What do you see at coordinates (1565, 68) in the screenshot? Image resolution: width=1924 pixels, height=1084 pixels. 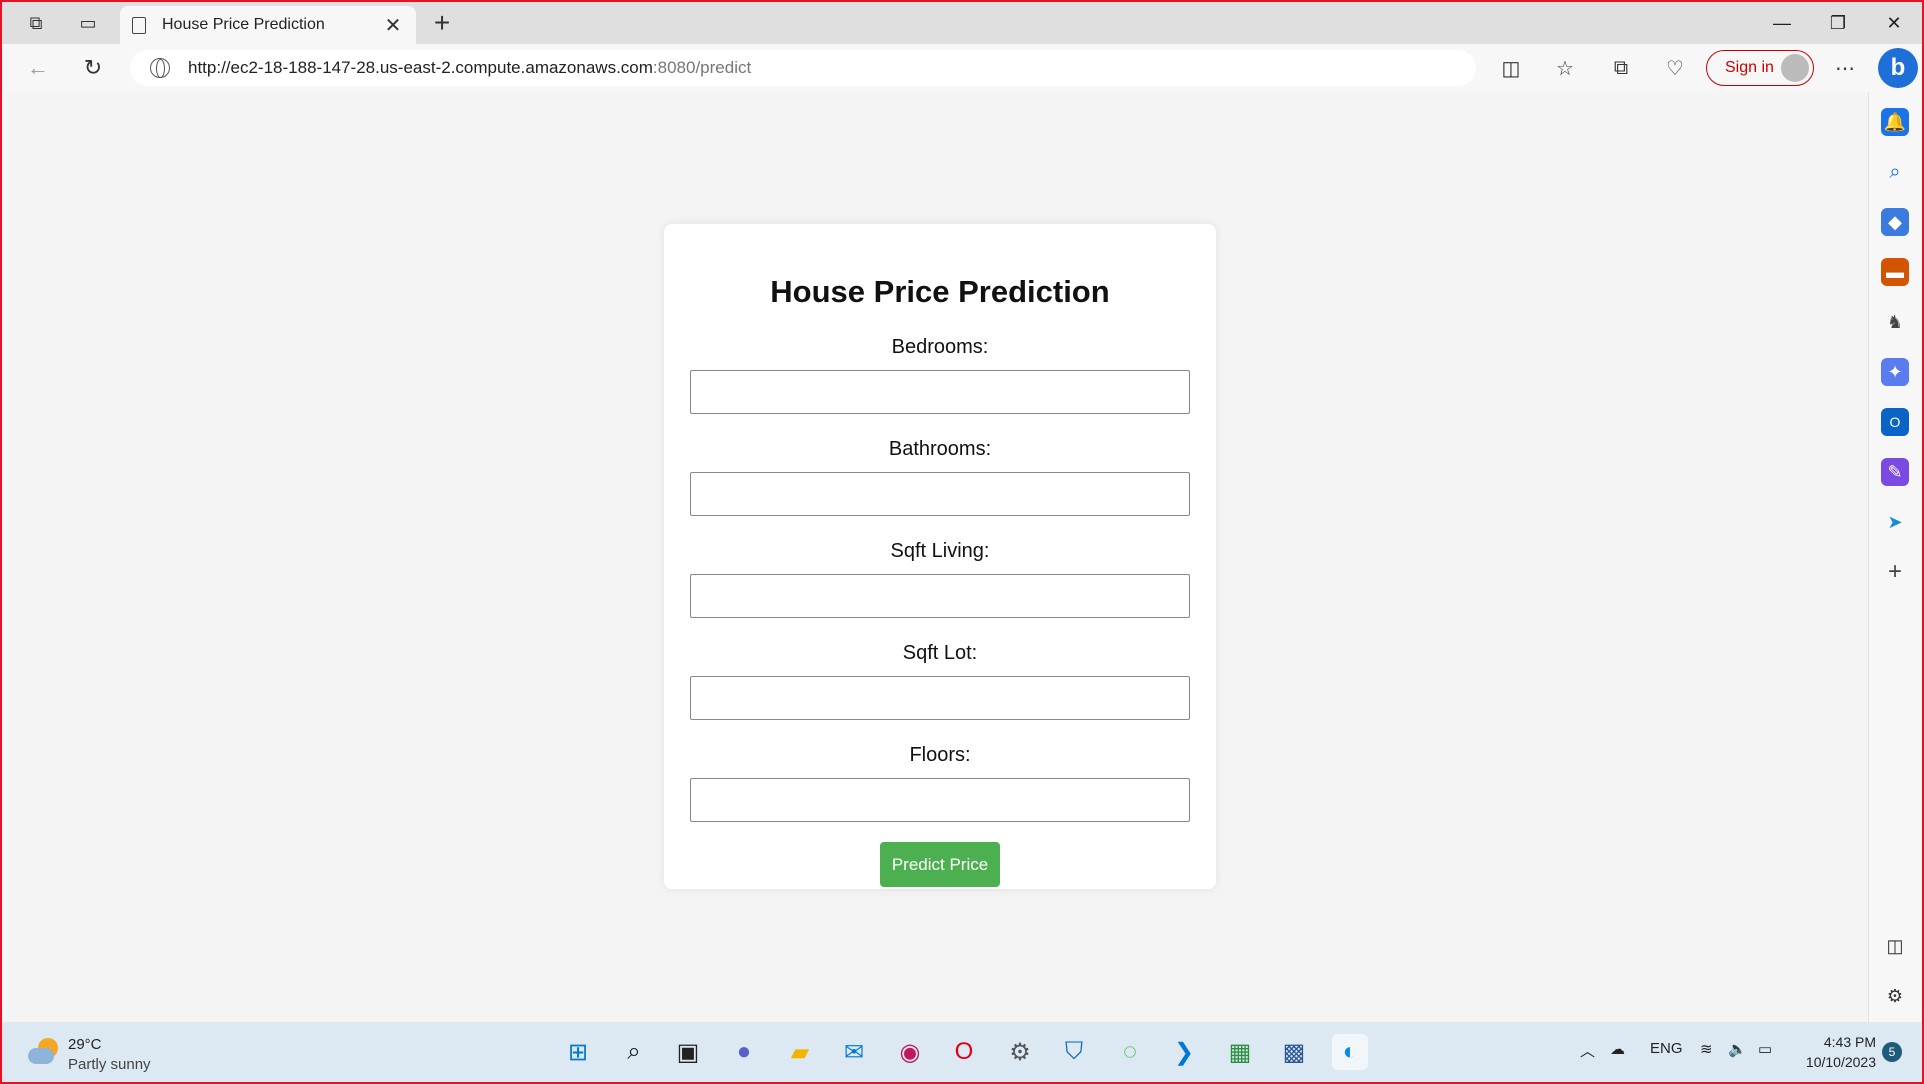 I see `favorites-icon: ☆` at bounding box center [1565, 68].